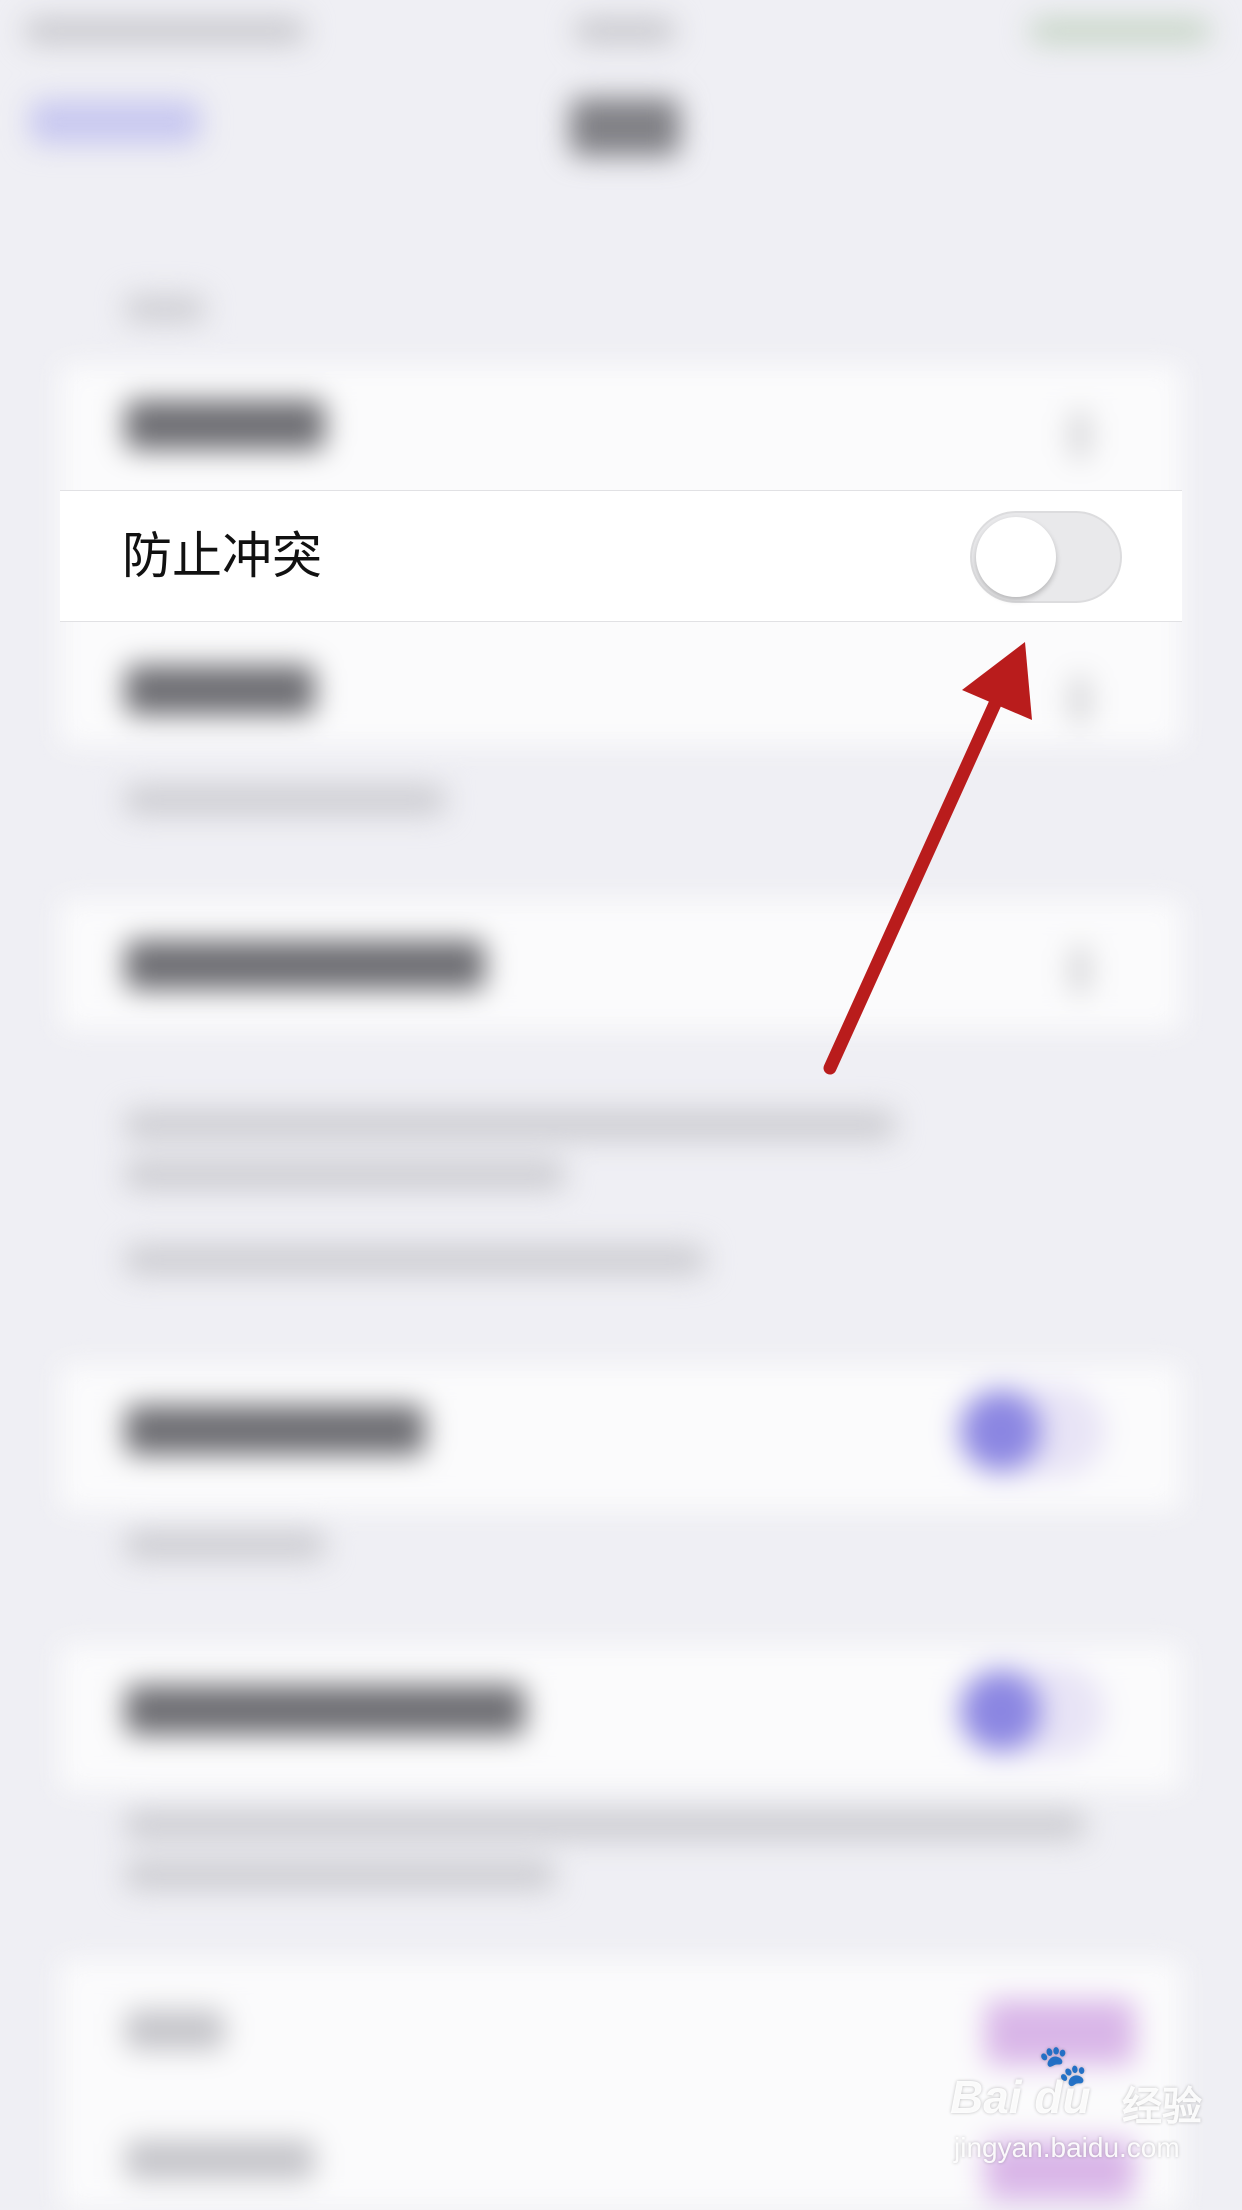 The width and height of the screenshot is (1242, 2210). I want to click on watermark-url: jingyan.baidu.com, so click(1067, 2147).